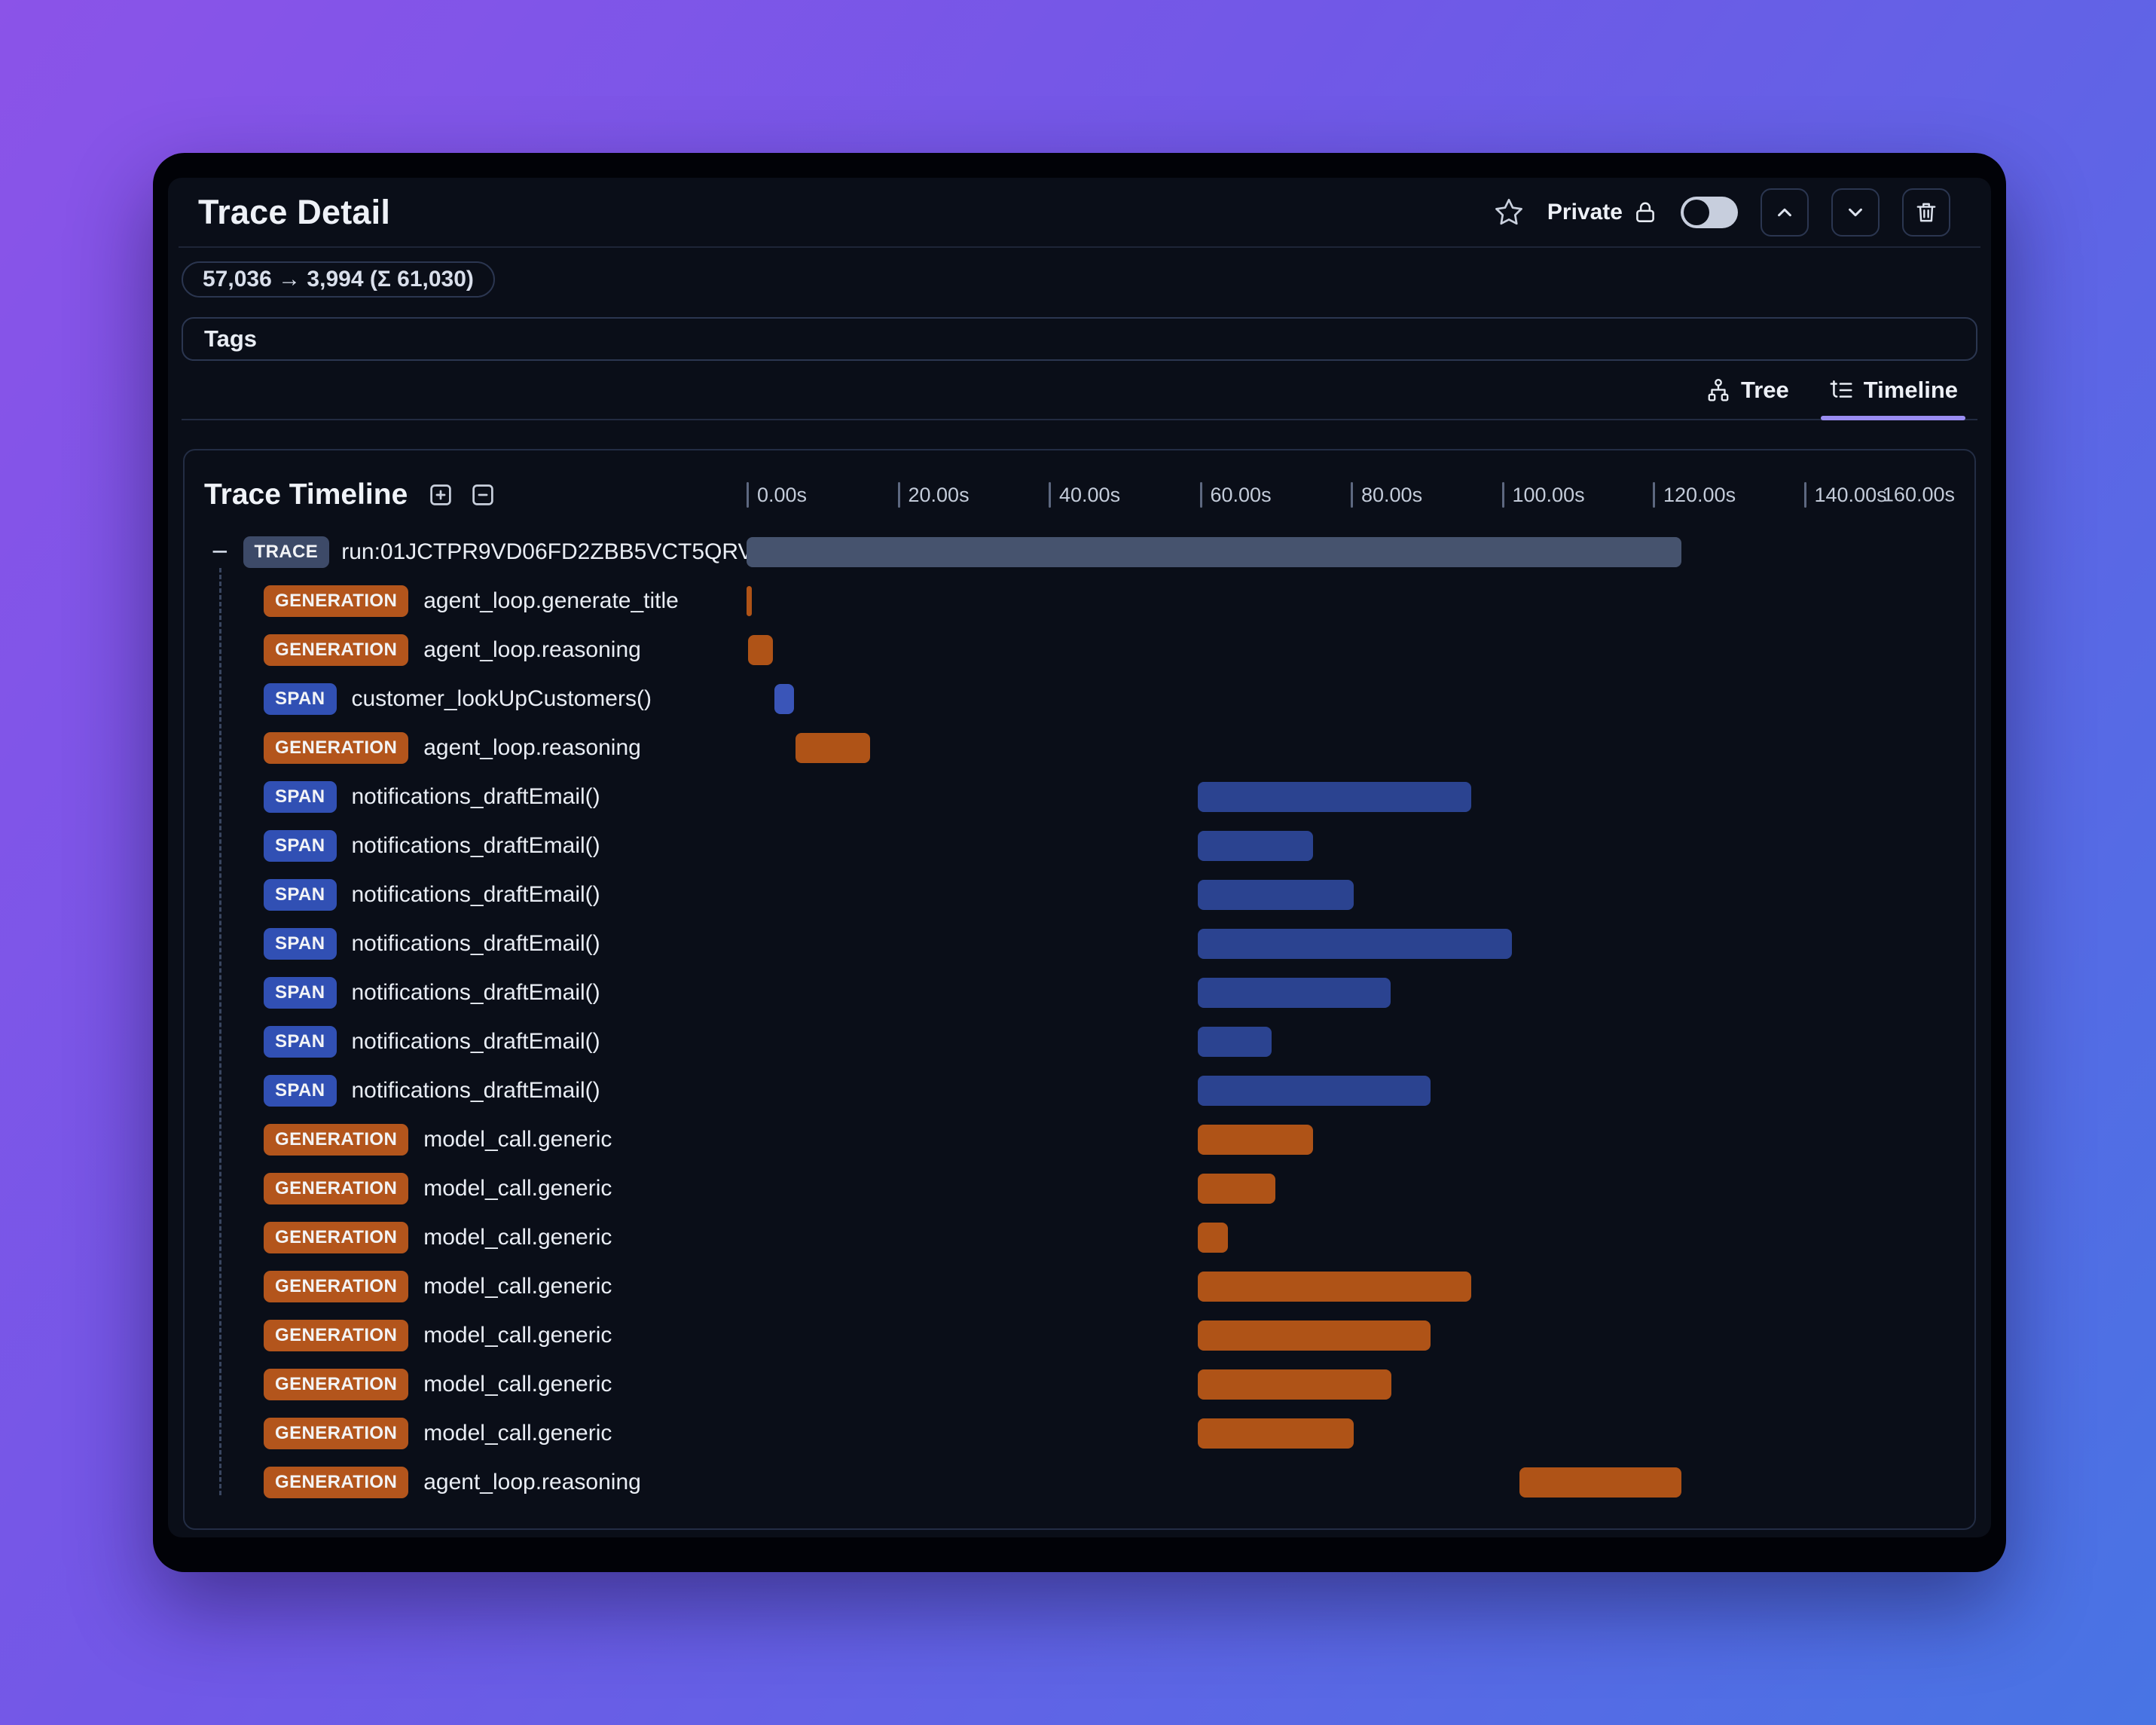  Describe the element at coordinates (475, 698) in the screenshot. I see `row-label-cell: SPAN customer_lookUpCustomers()` at that location.